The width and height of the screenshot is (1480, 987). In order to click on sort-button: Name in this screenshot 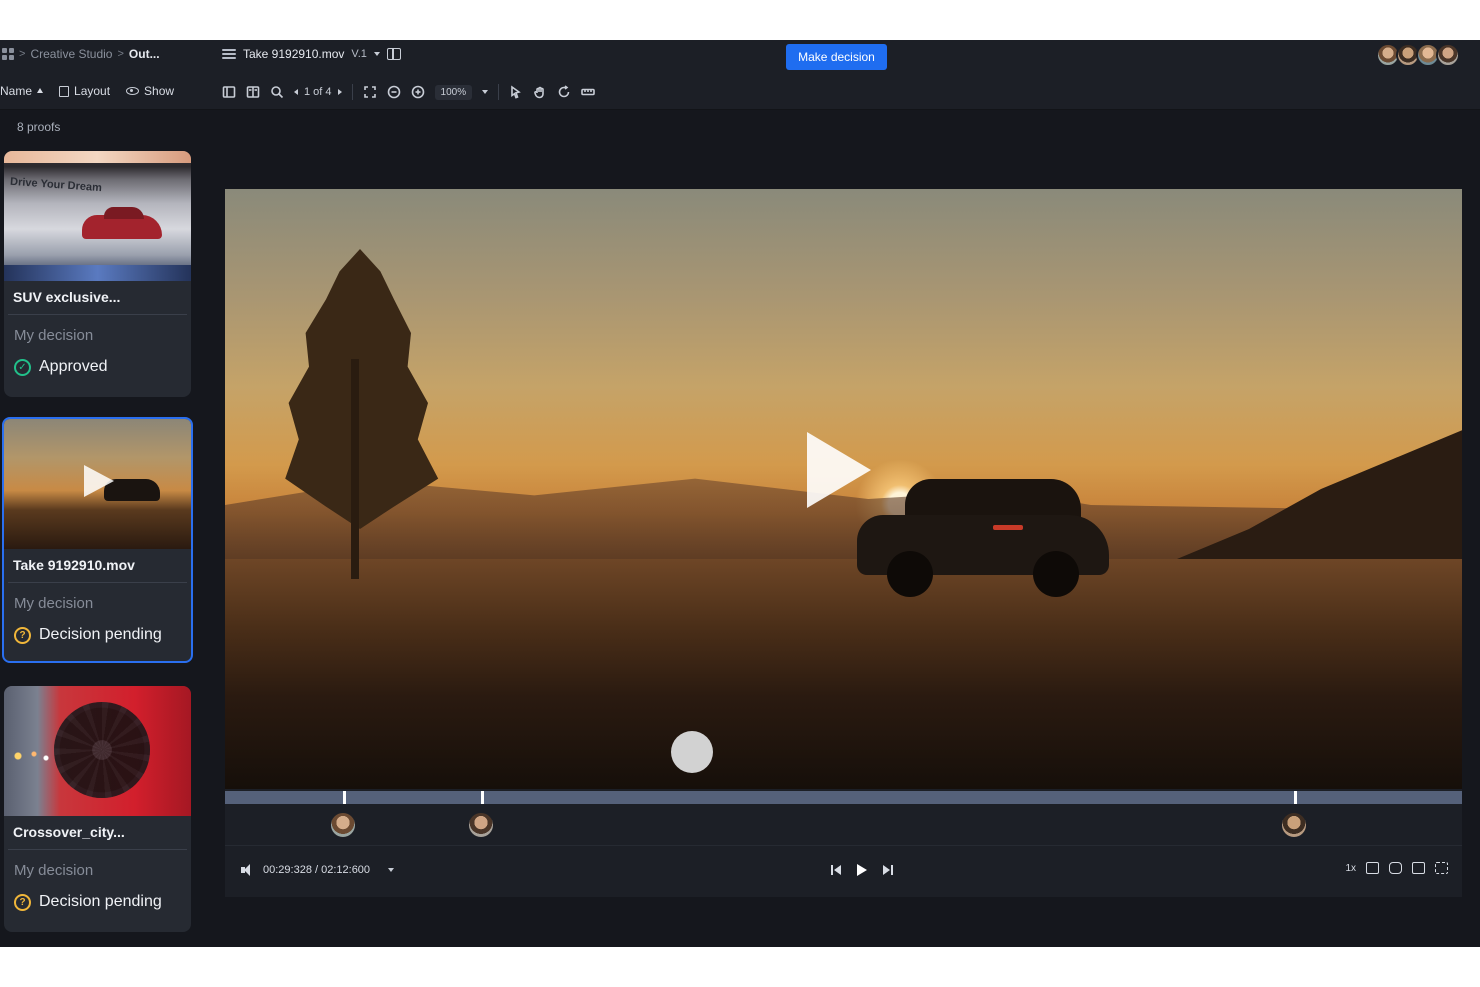, I will do `click(22, 91)`.